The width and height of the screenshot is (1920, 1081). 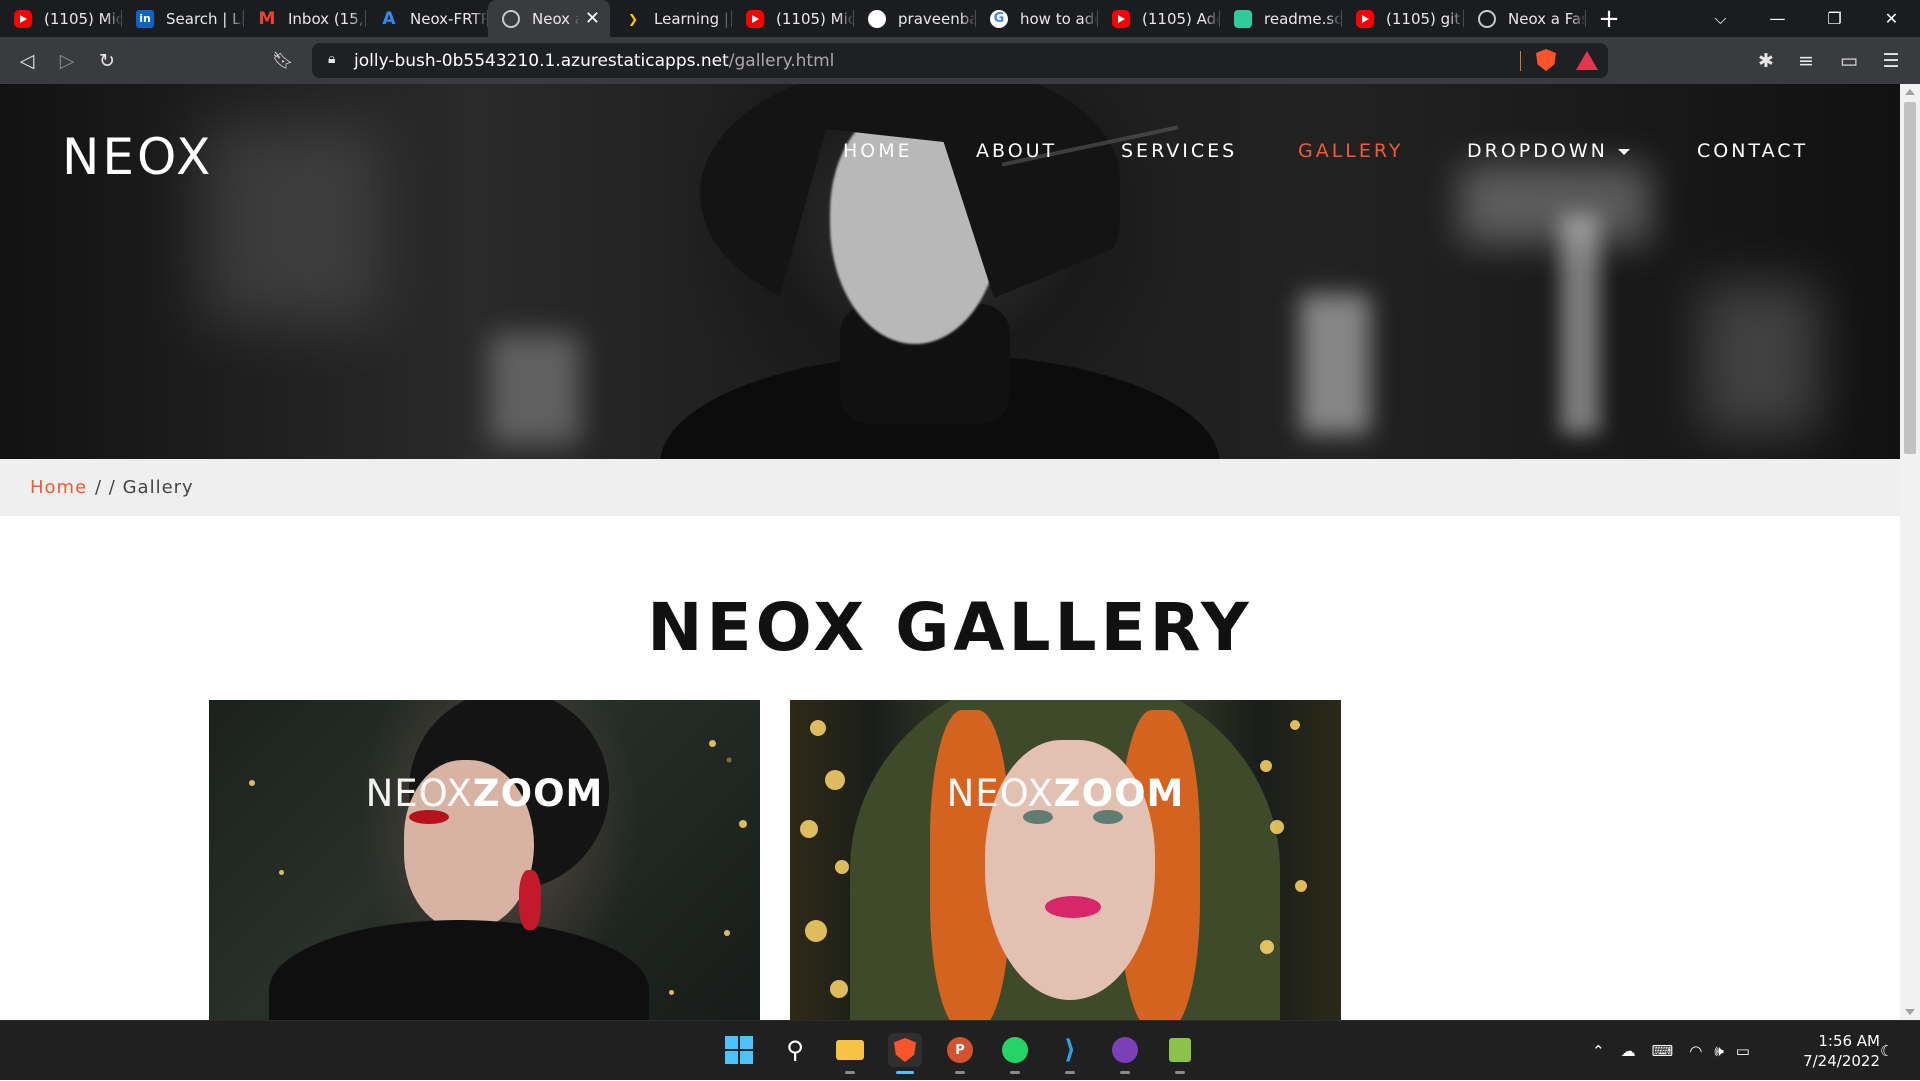 What do you see at coordinates (1777, 18) in the screenshot?
I see `minimize-icon: —` at bounding box center [1777, 18].